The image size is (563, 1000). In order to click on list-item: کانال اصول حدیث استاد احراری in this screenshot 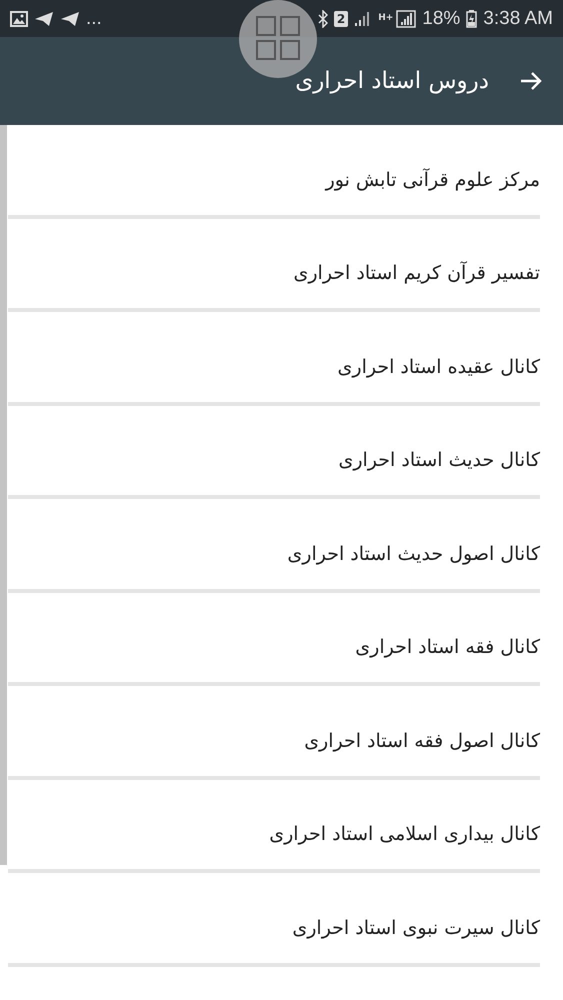, I will do `click(413, 553)`.